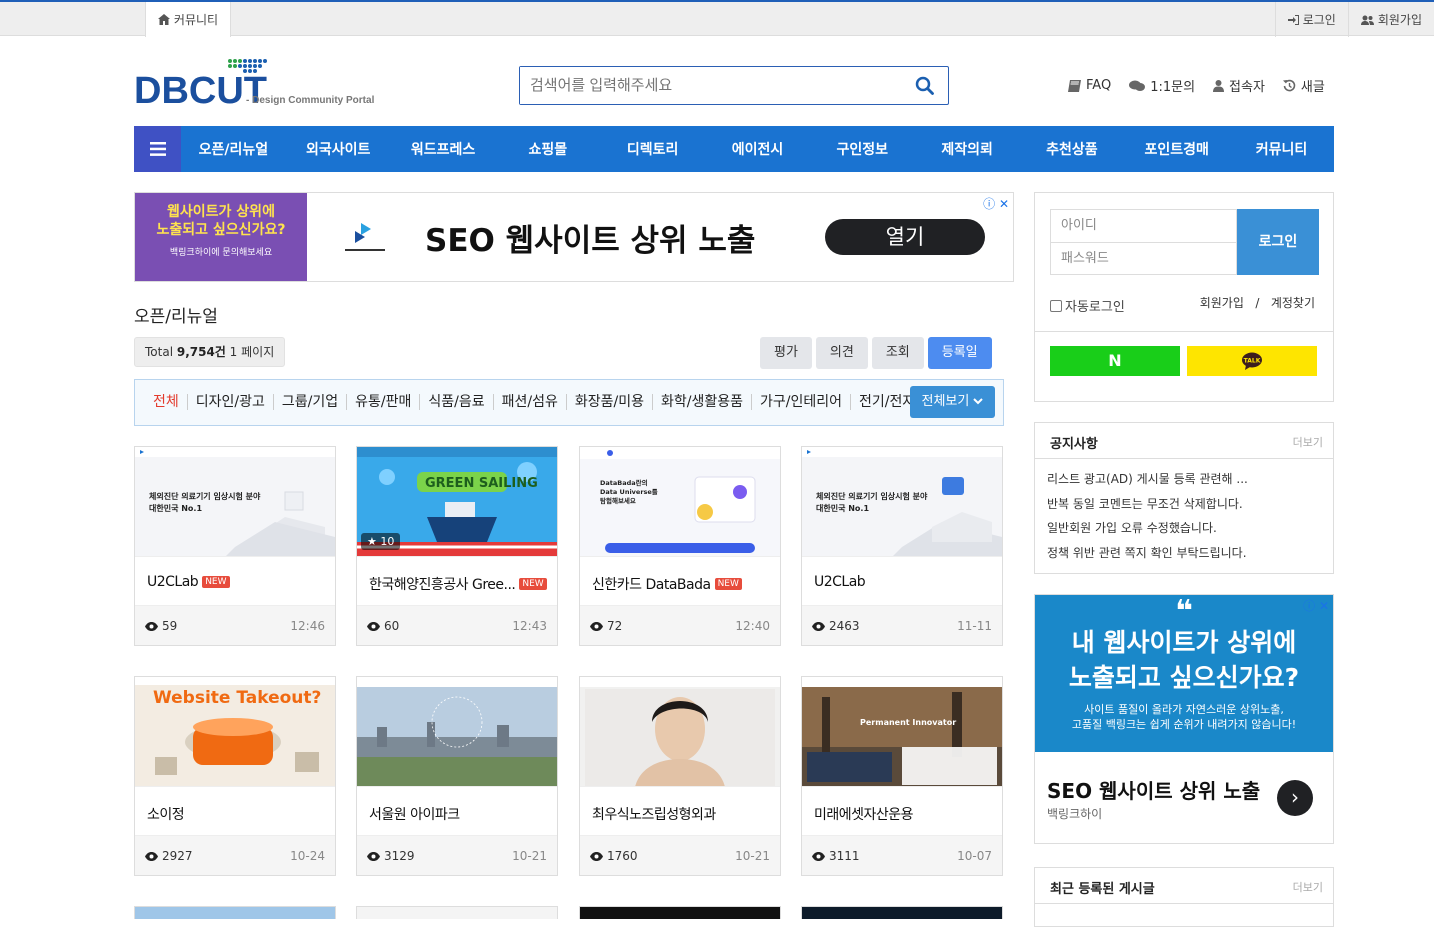  Describe the element at coordinates (1293, 19) in the screenshot. I see `sign-in-icon` at that location.